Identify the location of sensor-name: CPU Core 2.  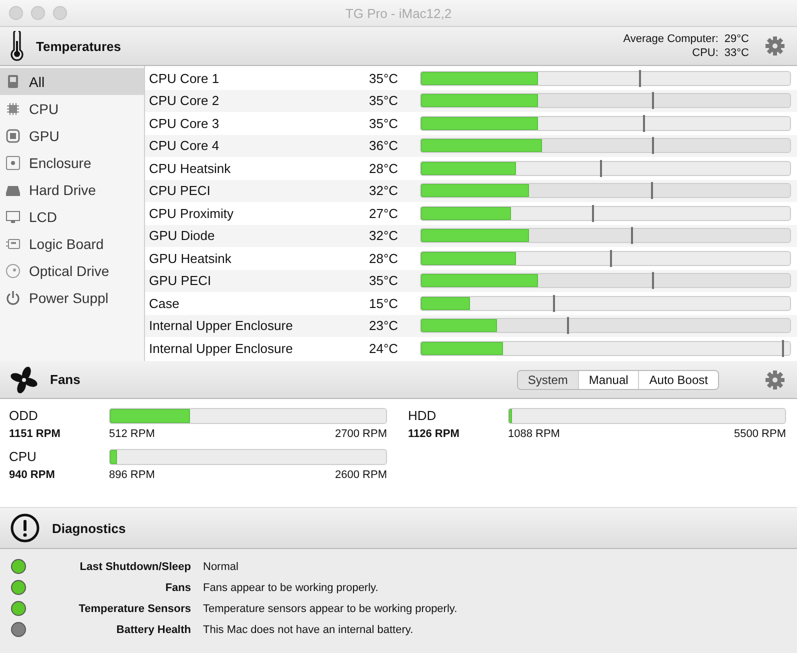
(184, 100).